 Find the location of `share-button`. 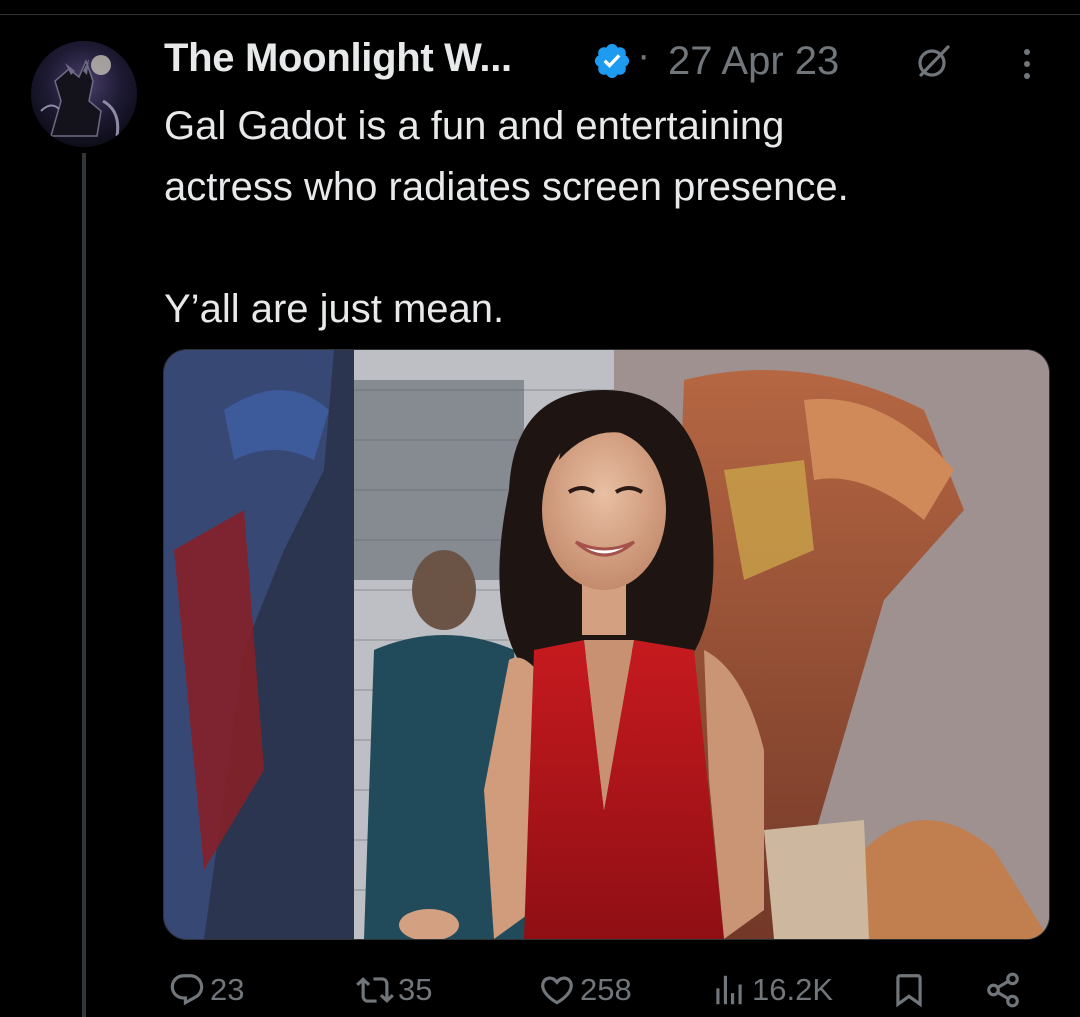

share-button is located at coordinates (1005, 989).